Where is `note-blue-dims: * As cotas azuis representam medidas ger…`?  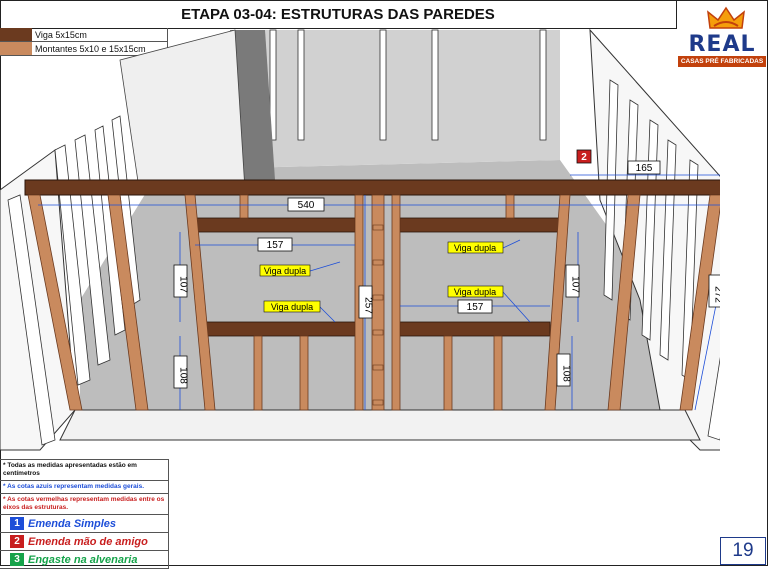 note-blue-dims: * As cotas azuis representam medidas ger… is located at coordinates (84, 487).